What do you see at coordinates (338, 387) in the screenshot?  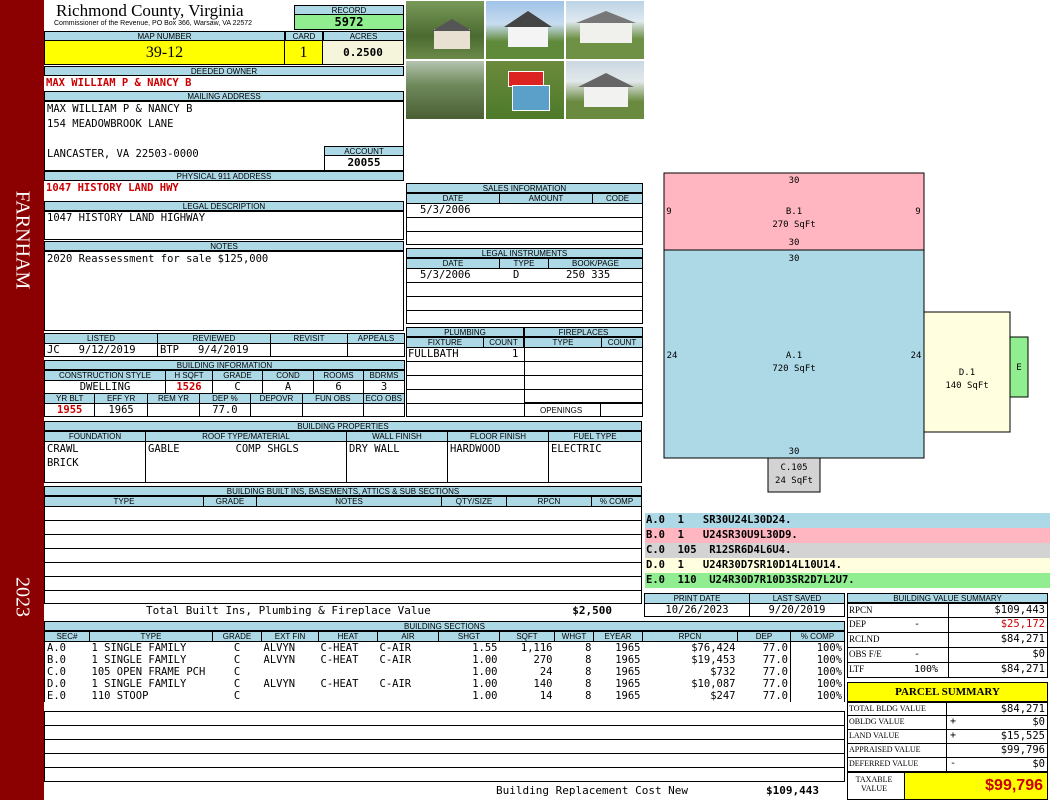 I see `rooms-value: 6` at bounding box center [338, 387].